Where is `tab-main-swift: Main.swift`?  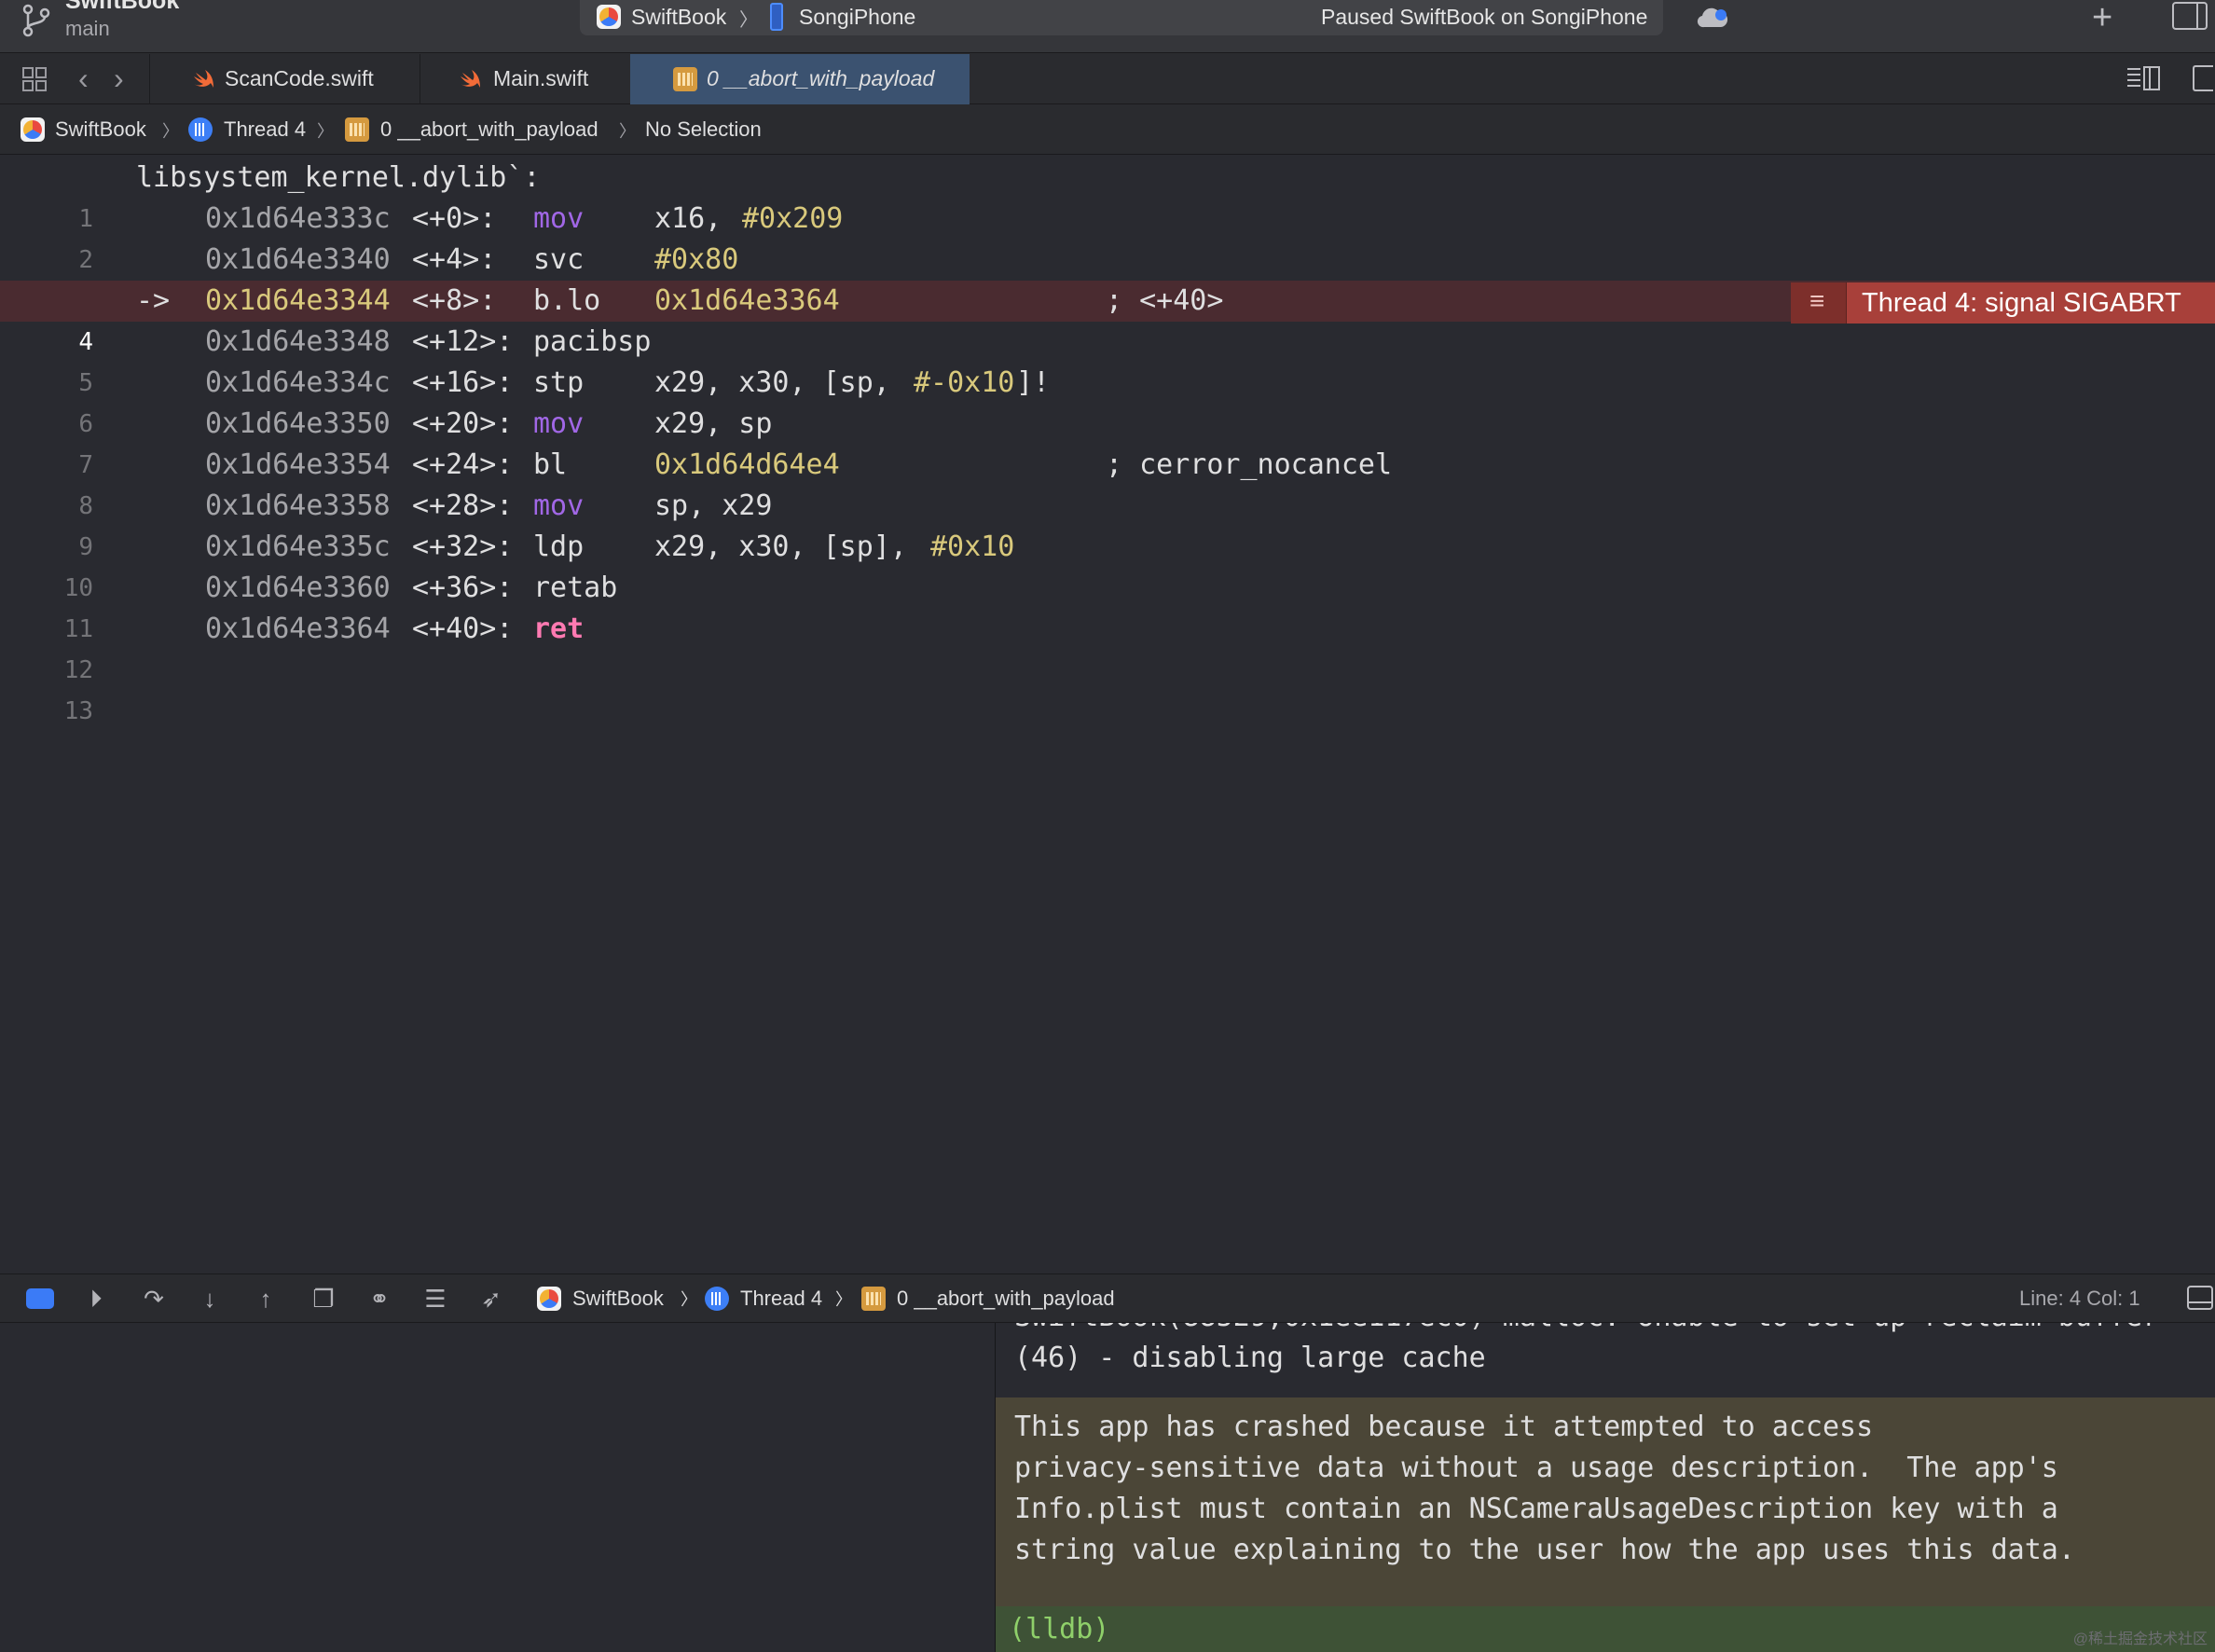 tab-main-swift: Main.swift is located at coordinates (525, 79).